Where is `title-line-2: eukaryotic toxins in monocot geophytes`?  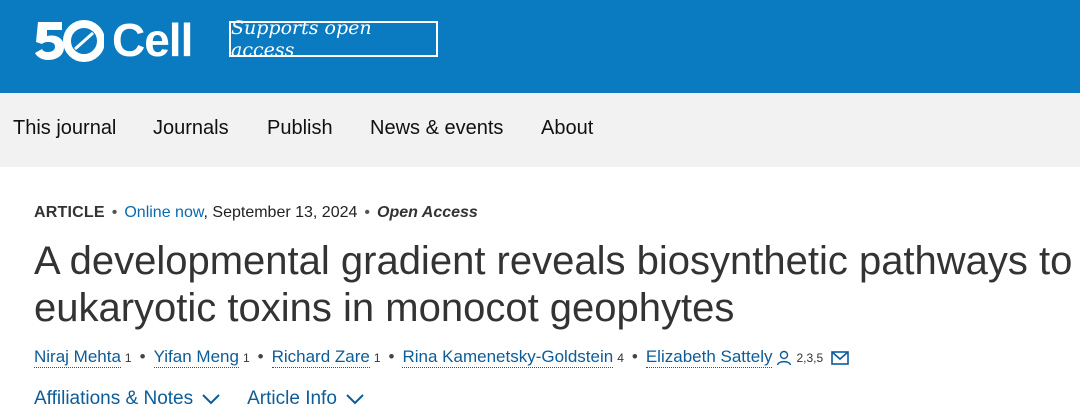
title-line-2: eukaryotic toxins in monocot geophytes is located at coordinates (384, 308).